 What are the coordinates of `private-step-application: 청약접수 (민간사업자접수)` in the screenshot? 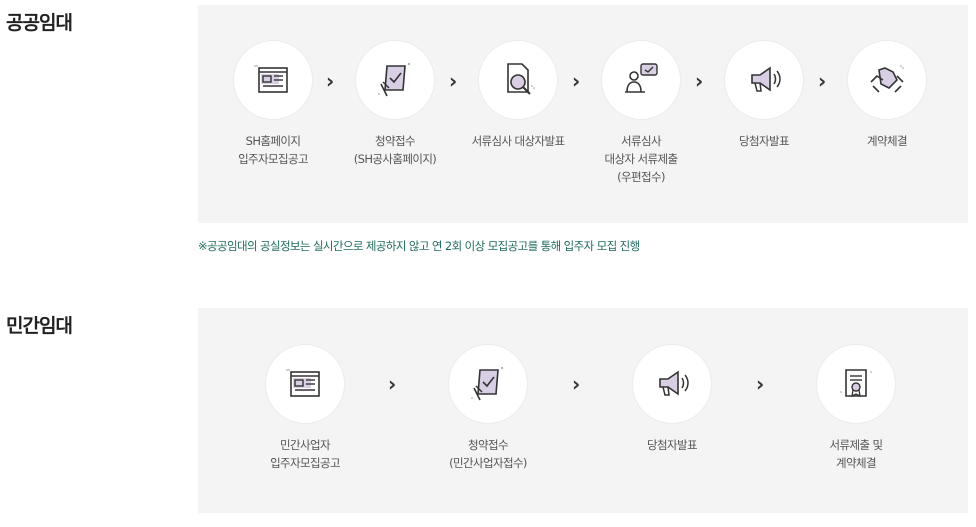 It's located at (488, 408).